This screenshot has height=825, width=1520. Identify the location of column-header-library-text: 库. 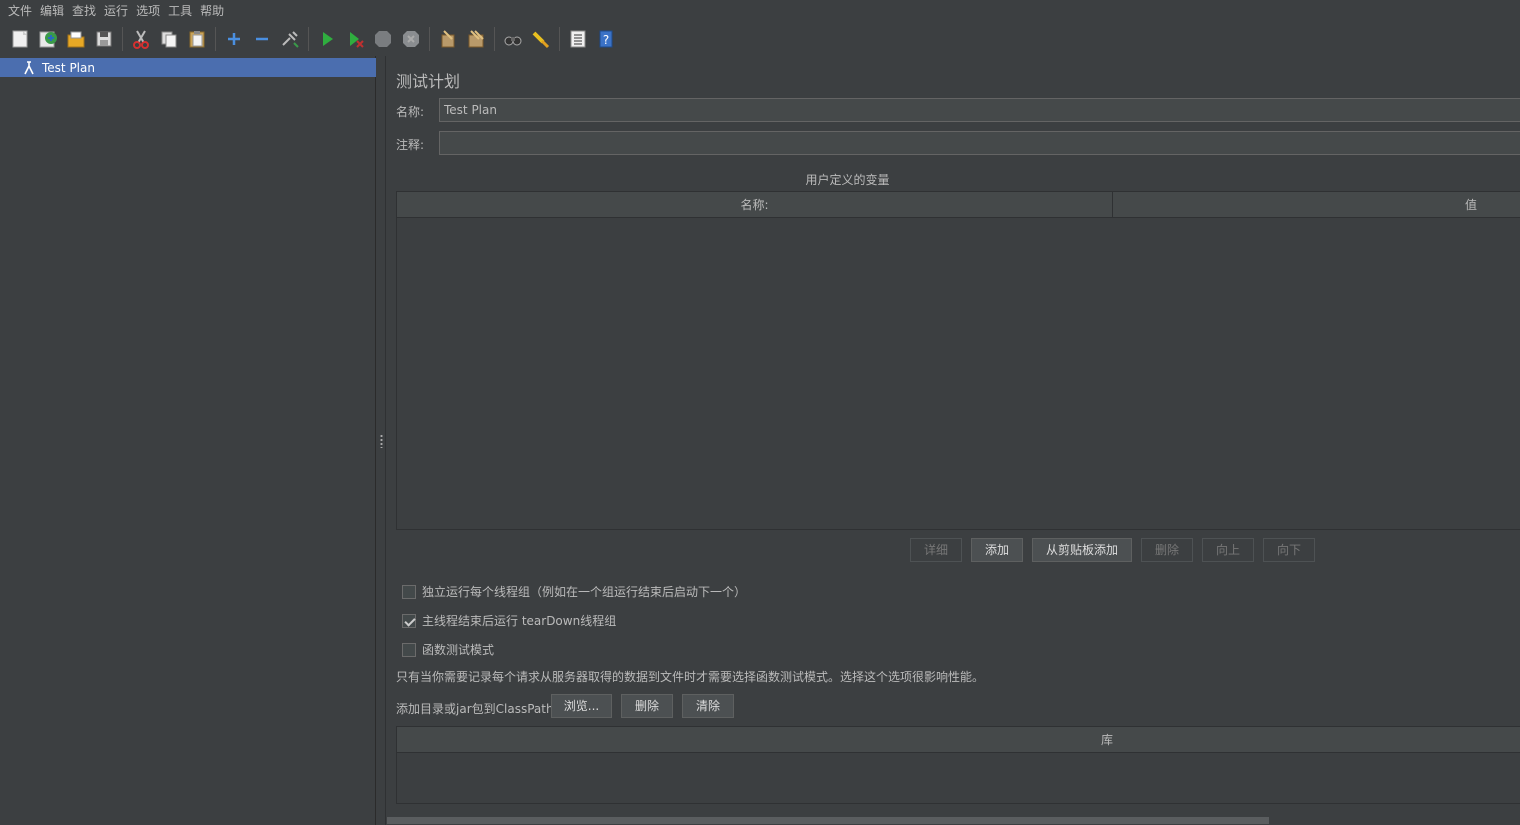
(1106, 740).